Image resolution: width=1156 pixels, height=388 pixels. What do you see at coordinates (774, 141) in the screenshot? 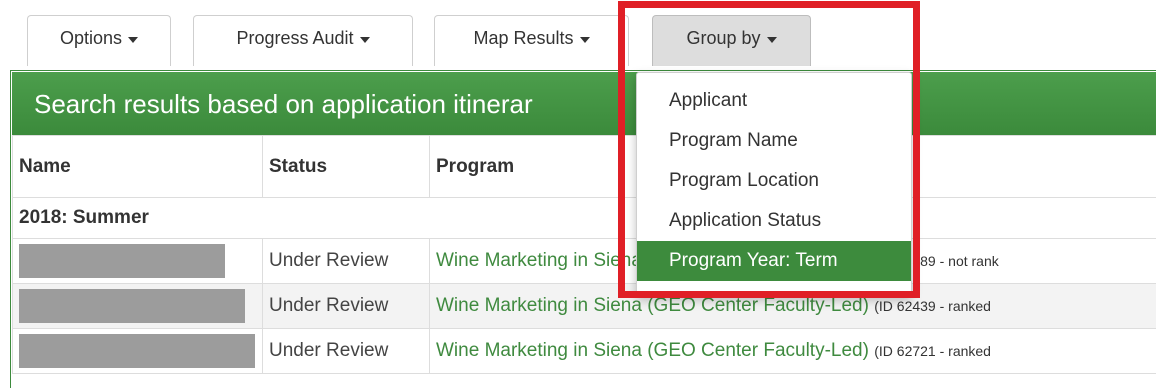
I see `dropdown-item-program-name: Program Name` at bounding box center [774, 141].